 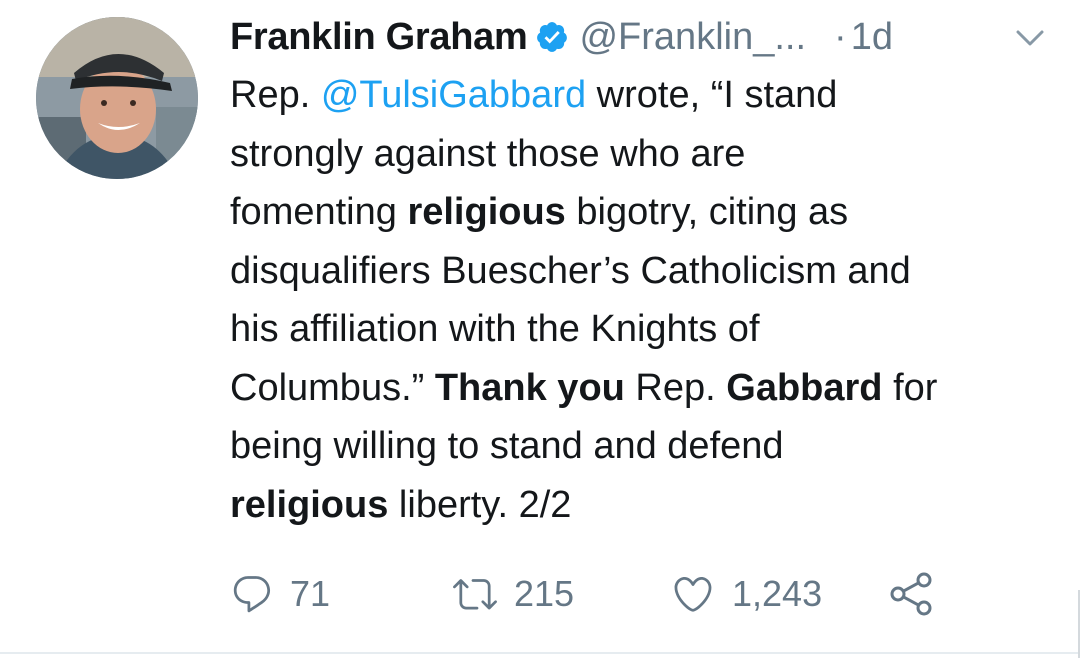 What do you see at coordinates (319, 212) in the screenshot?
I see `text-segment: fomenting` at bounding box center [319, 212].